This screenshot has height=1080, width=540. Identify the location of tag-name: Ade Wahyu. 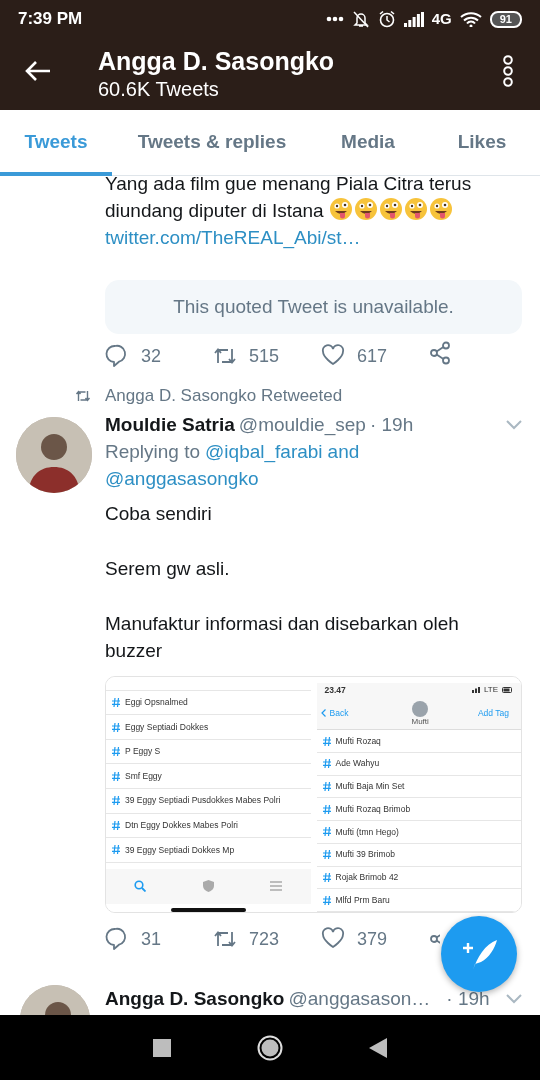
(357, 764).